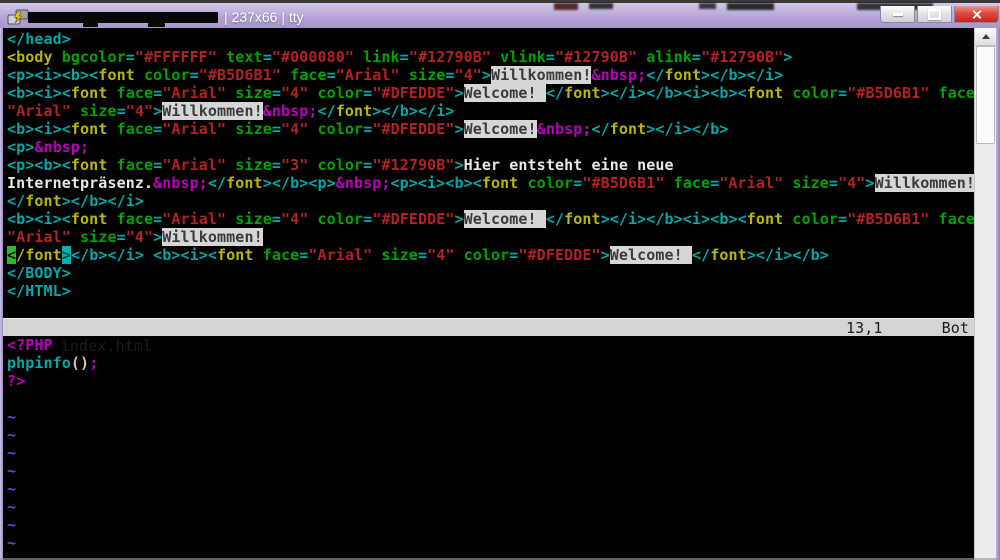  I want to click on scrollbar-thumb, so click(985, 95).